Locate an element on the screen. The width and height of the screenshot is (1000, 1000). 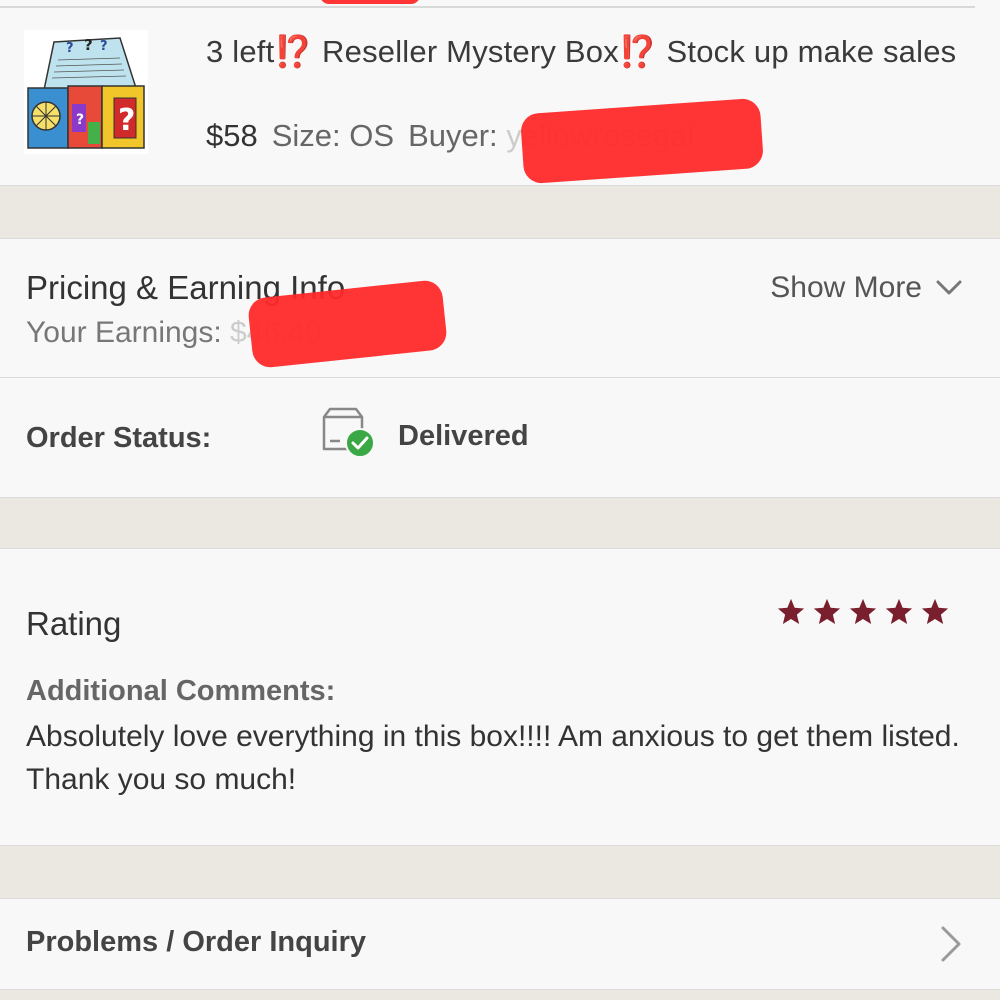
problems-label: Problems / Order Inquiry is located at coordinates (196, 942).